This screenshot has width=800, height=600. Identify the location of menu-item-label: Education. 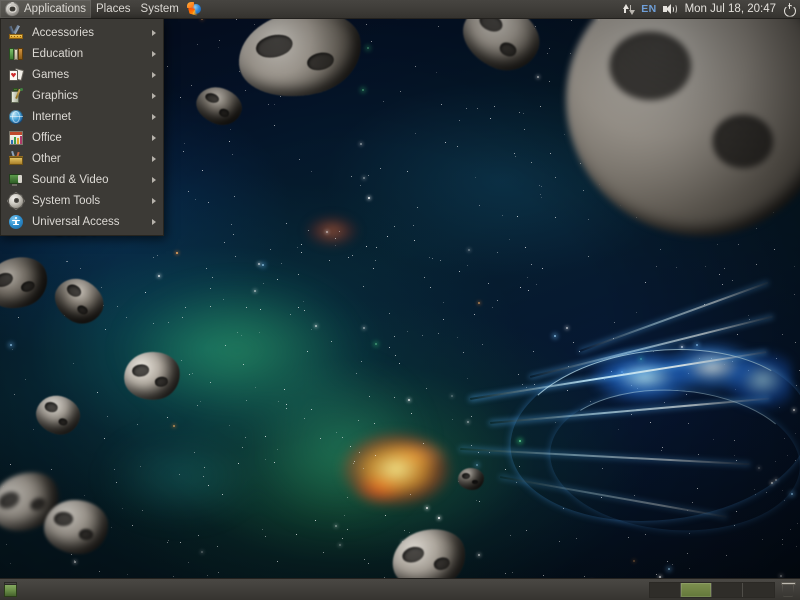
(58, 53).